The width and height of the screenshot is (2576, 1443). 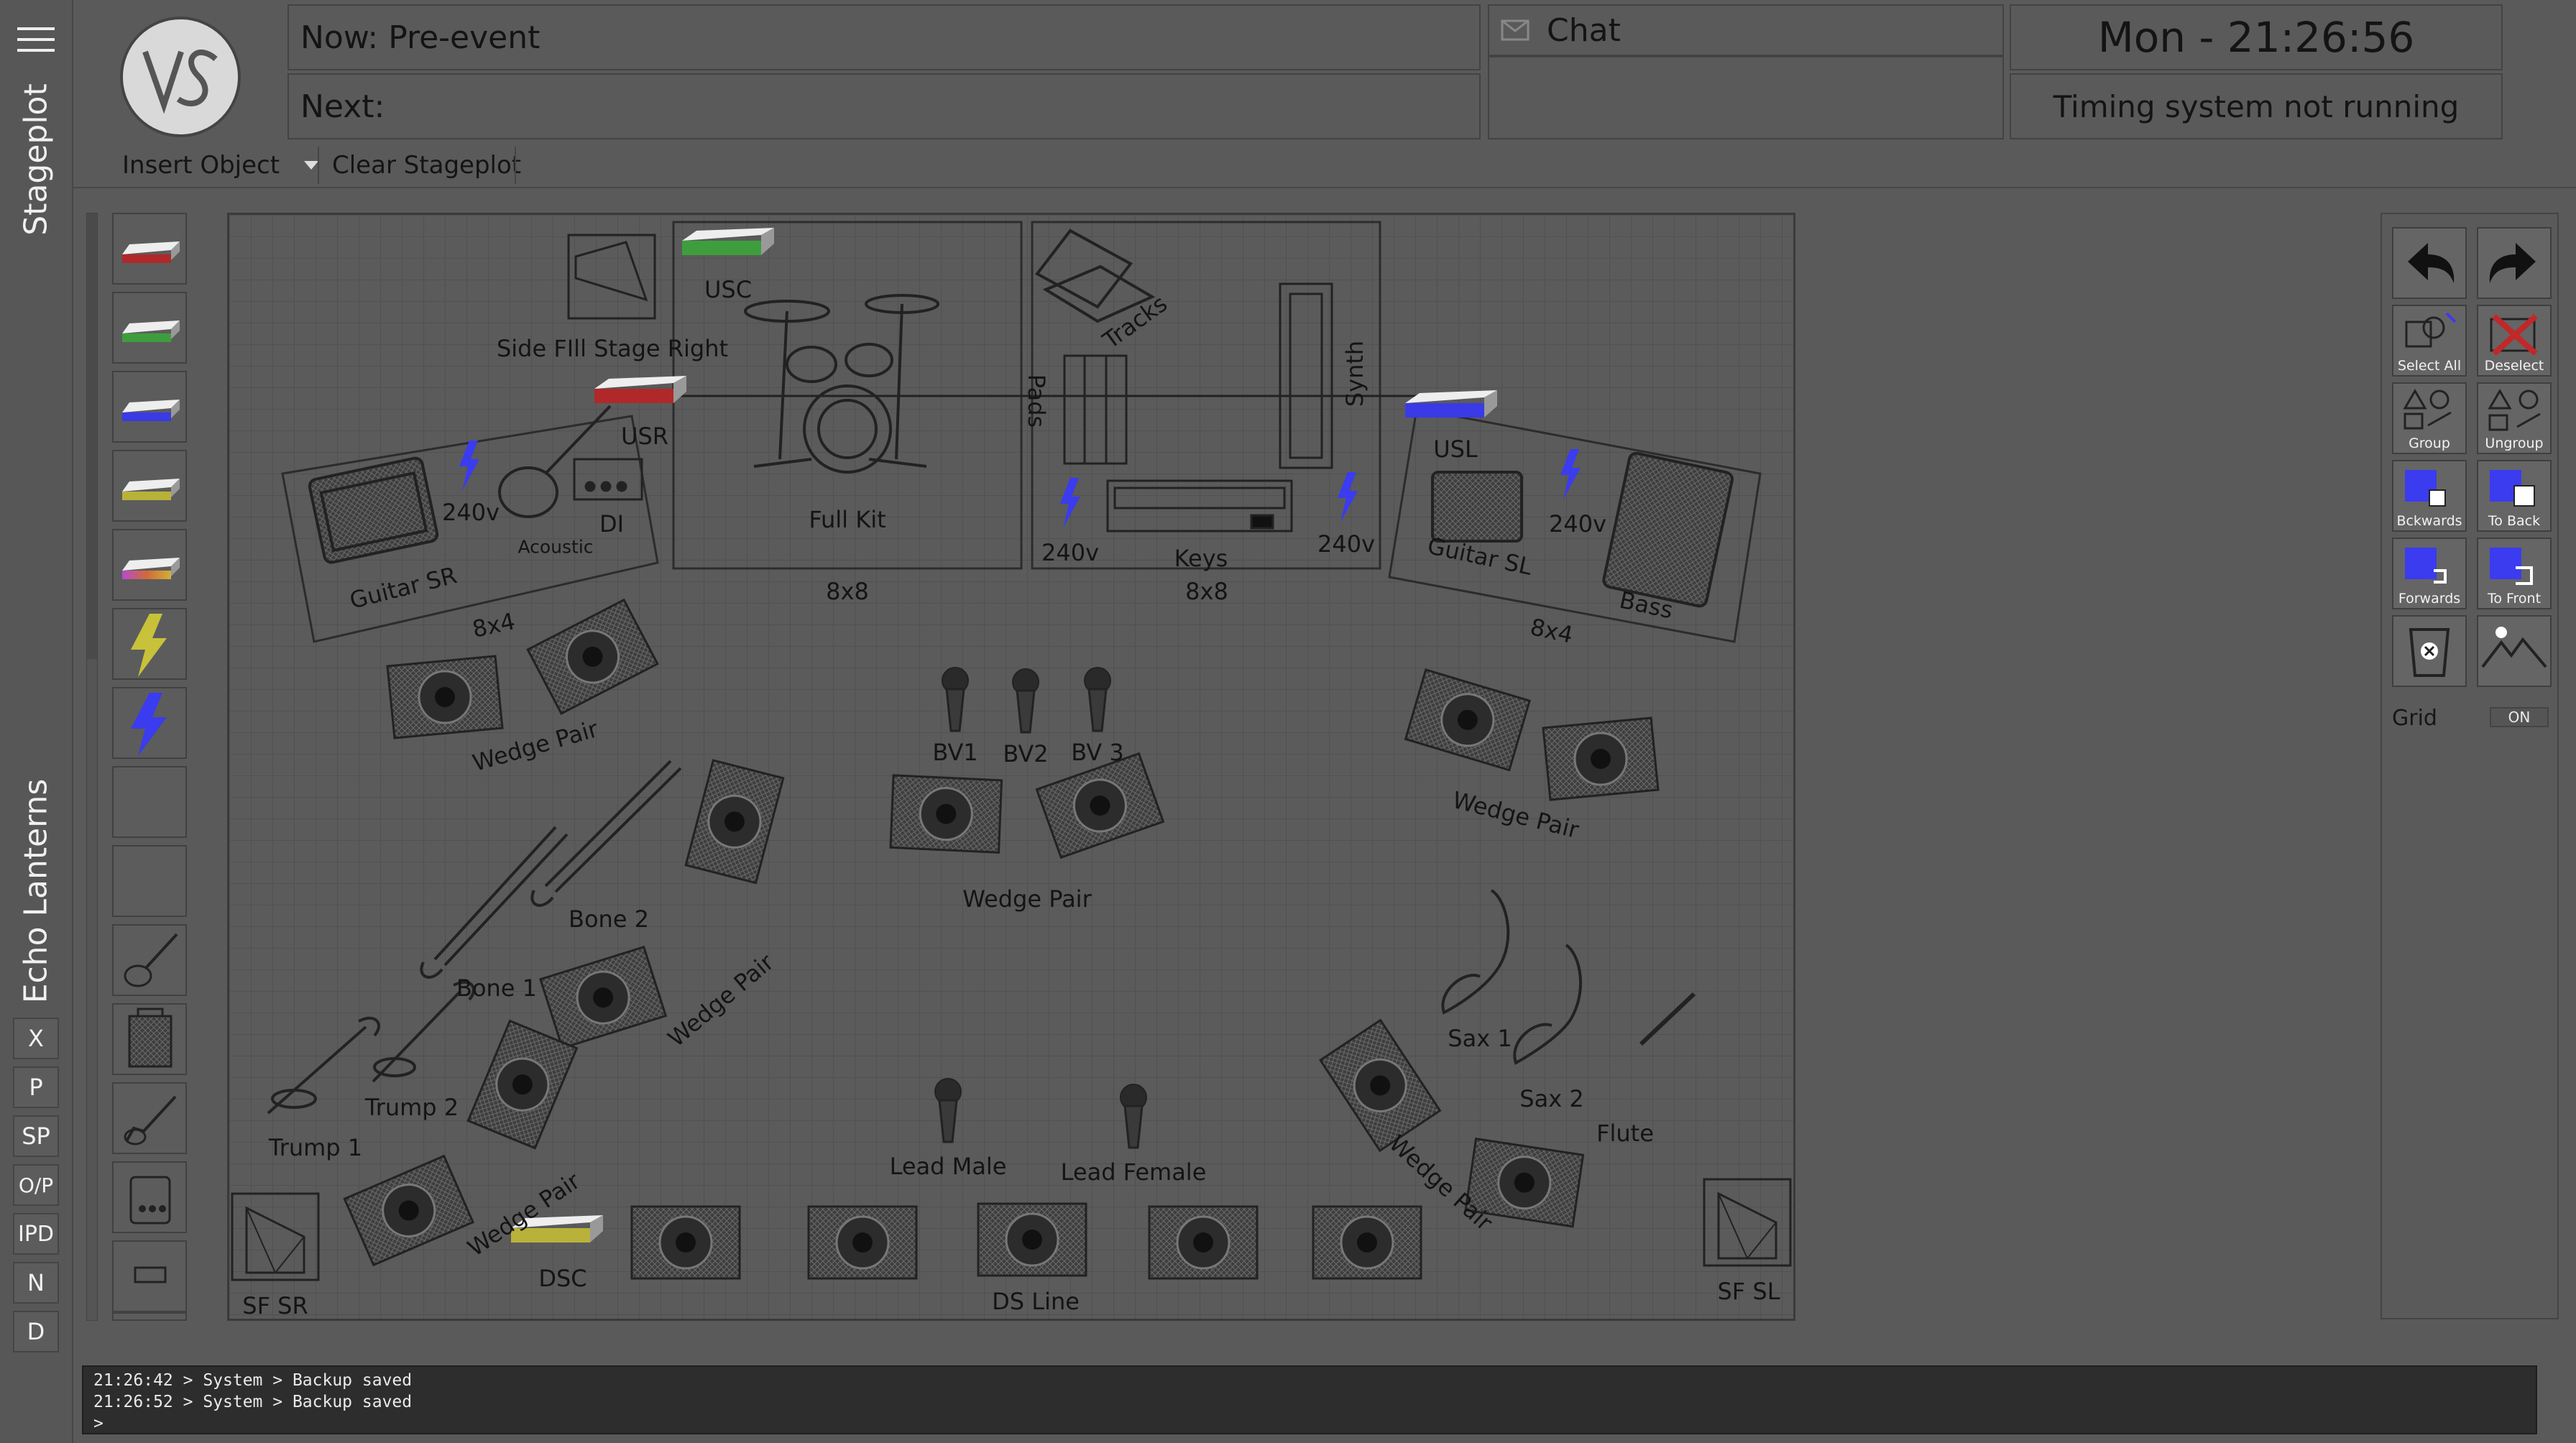 I want to click on palette-rack-icon, so click(x=149, y=1276).